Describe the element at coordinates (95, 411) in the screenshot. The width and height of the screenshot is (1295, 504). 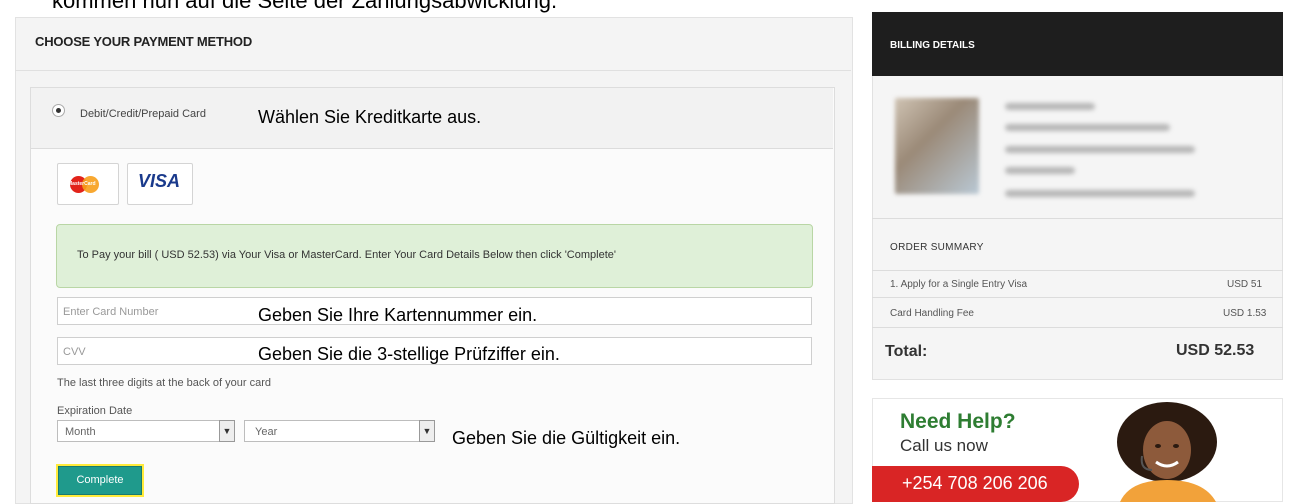
I see `expiration-date-label: Expiration Date` at that location.